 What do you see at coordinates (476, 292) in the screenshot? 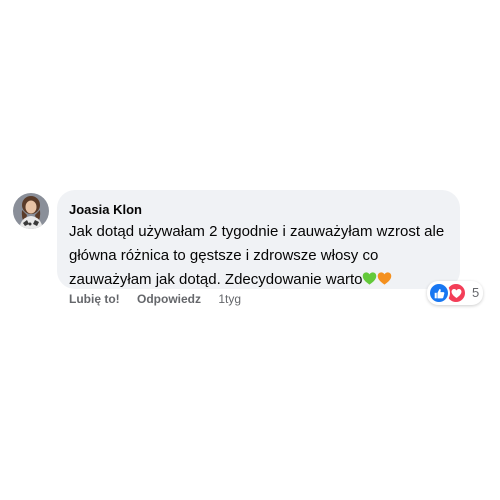
I see `reaction-count: 5` at bounding box center [476, 292].